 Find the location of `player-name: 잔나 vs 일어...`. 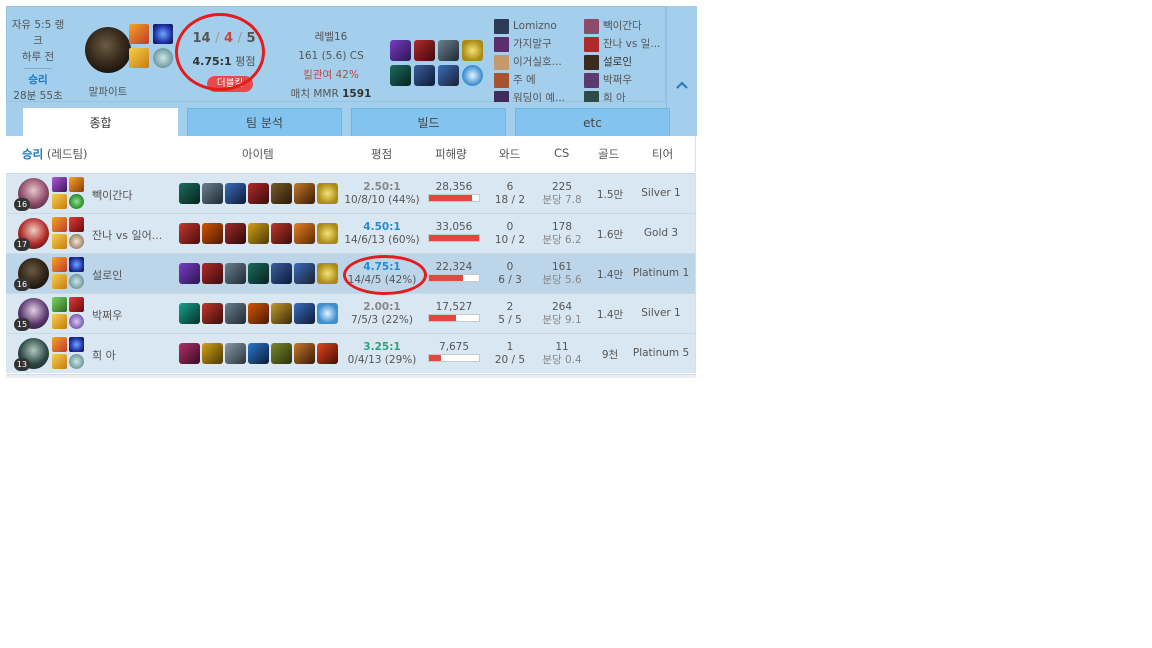

player-name: 잔나 vs 일어... is located at coordinates (132, 235).